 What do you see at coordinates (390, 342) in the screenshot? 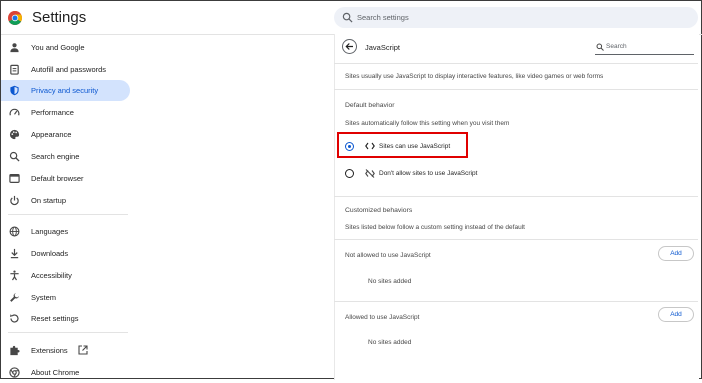
I see `allowed-empty: No sites added` at bounding box center [390, 342].